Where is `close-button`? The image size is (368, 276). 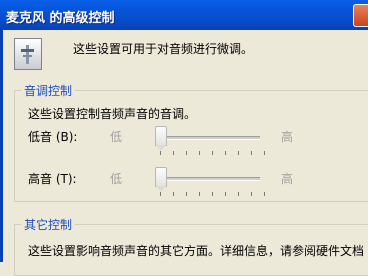 close-button is located at coordinates (360, 15).